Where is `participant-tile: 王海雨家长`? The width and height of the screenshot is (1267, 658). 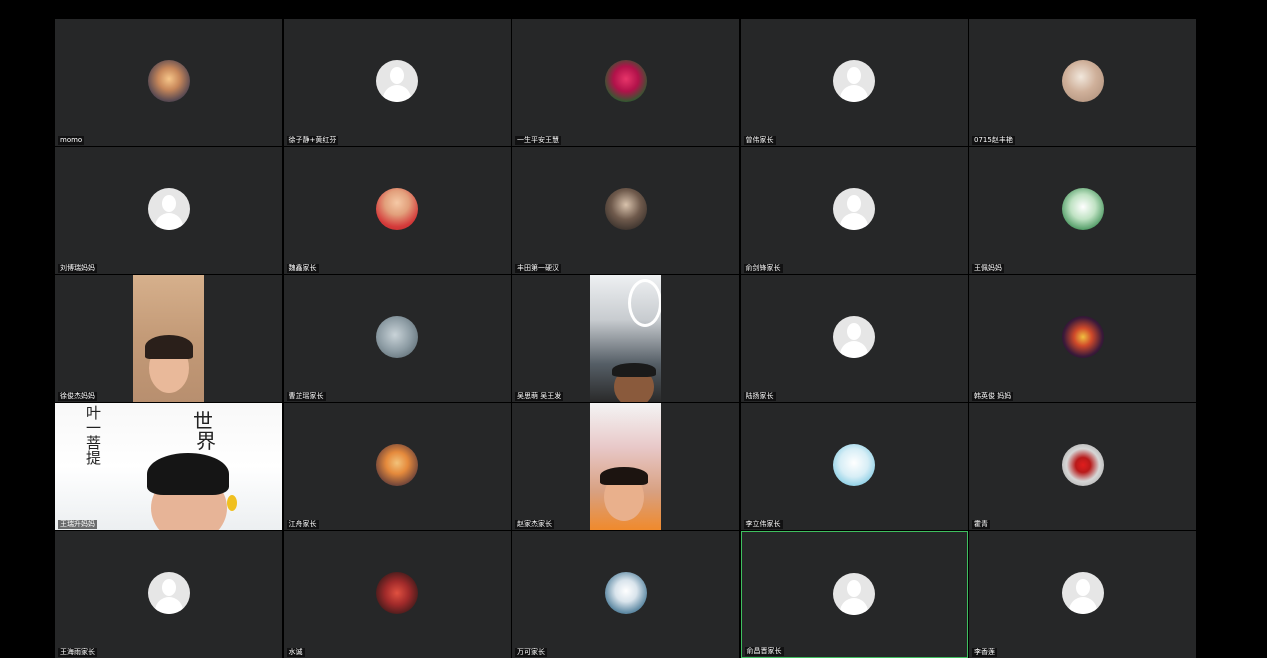 participant-tile: 王海雨家长 is located at coordinates (168, 594).